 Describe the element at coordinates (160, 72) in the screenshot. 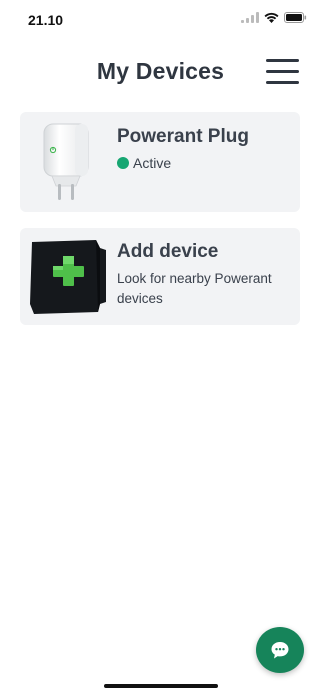

I see `header: My Devices` at that location.